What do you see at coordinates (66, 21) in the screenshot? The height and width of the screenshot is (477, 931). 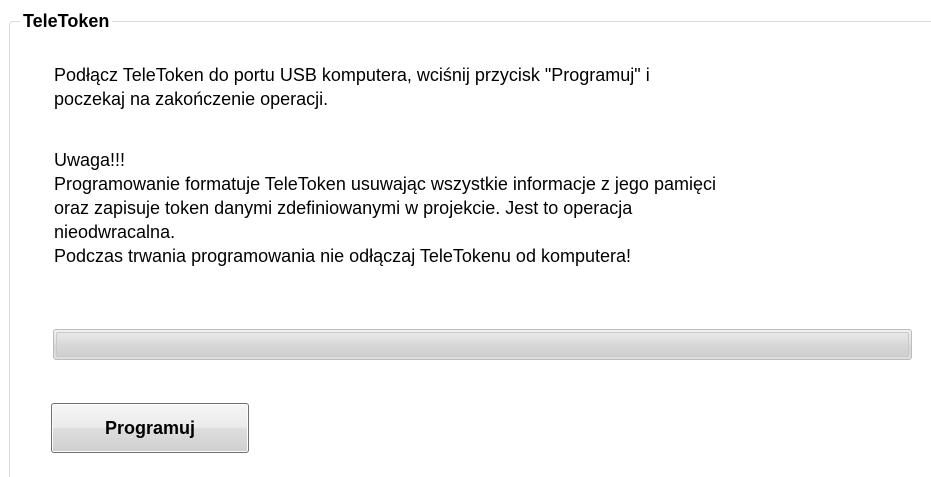 I see `groupbox-title: TeleToken` at bounding box center [66, 21].